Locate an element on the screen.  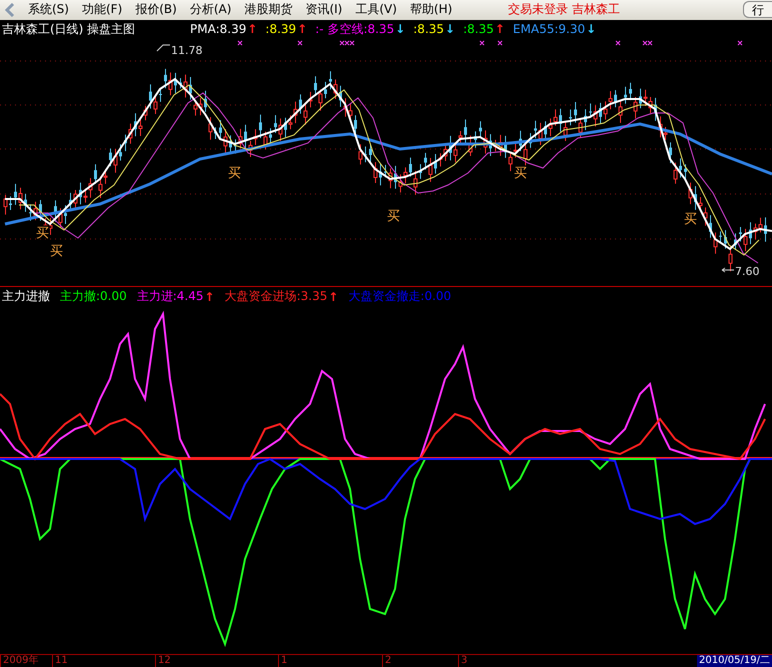
legend-value: 主力进:4.45 is located at coordinates (170, 297).